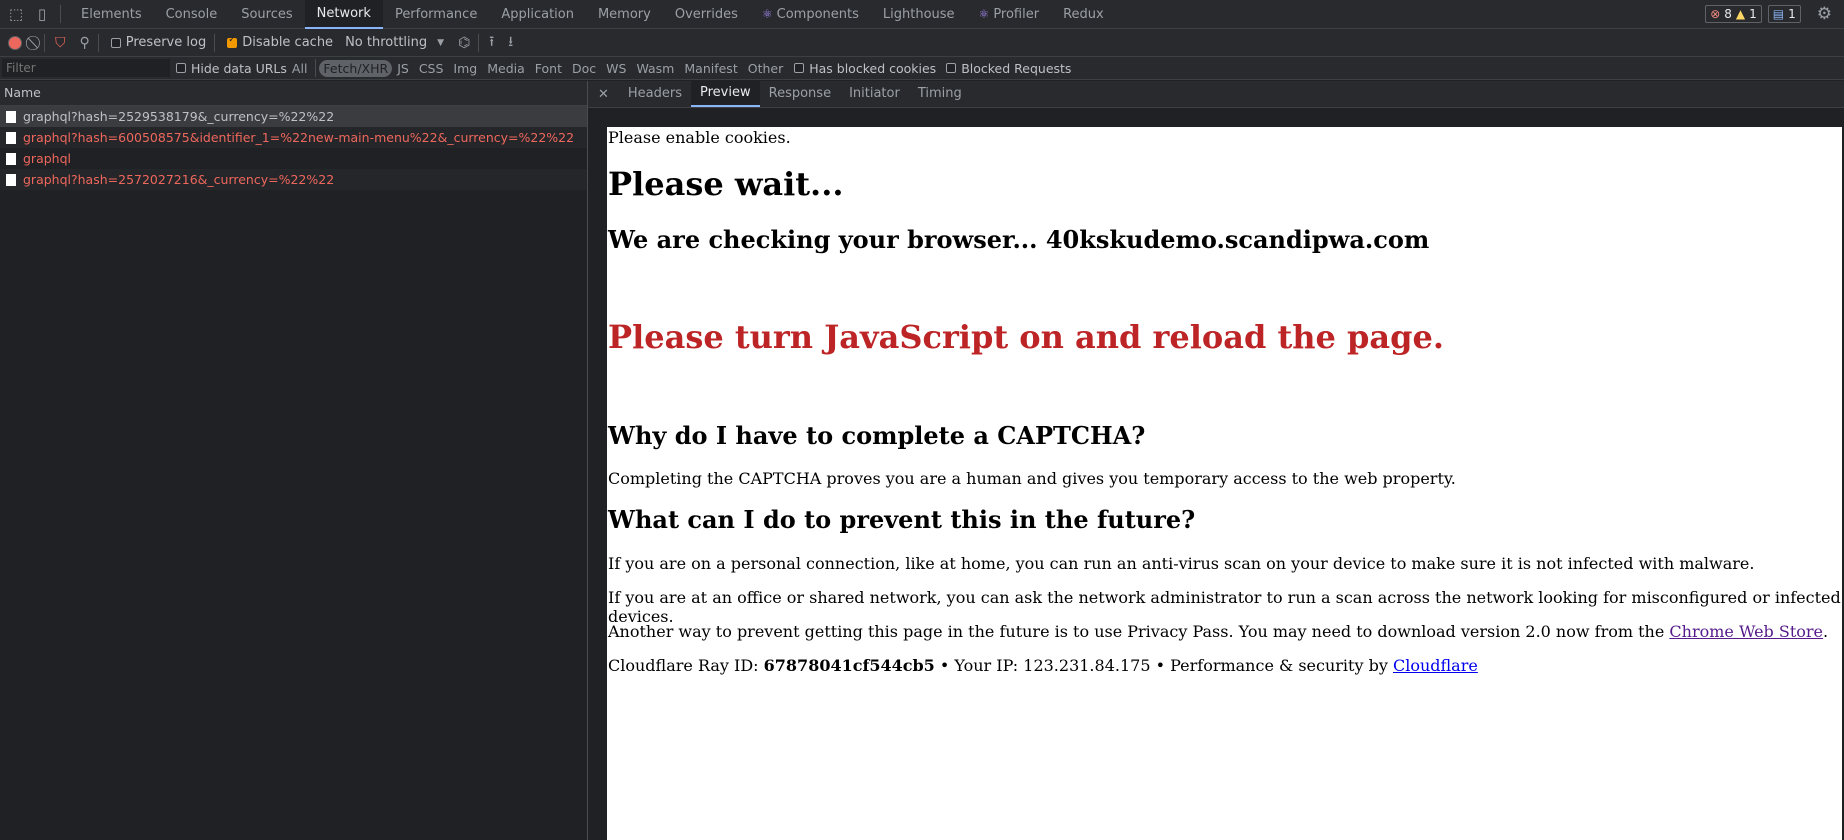 Image resolution: width=1844 pixels, height=840 pixels. What do you see at coordinates (1733, 14) in the screenshot?
I see `issues-counter: ⊗ 8 ▲ 1` at bounding box center [1733, 14].